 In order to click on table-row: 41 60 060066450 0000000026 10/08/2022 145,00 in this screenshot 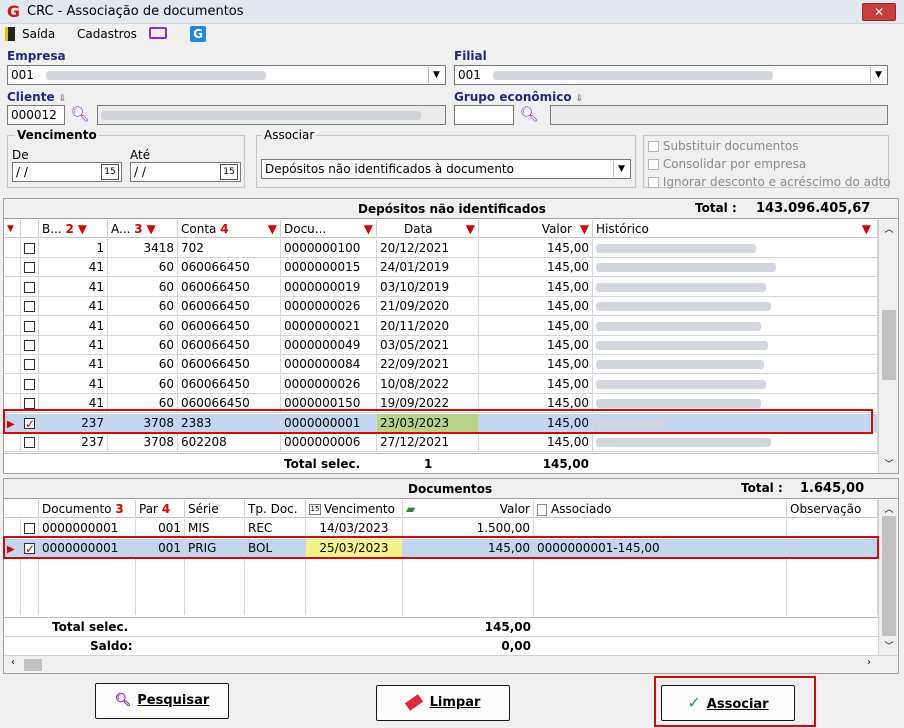, I will do `click(441, 384)`.